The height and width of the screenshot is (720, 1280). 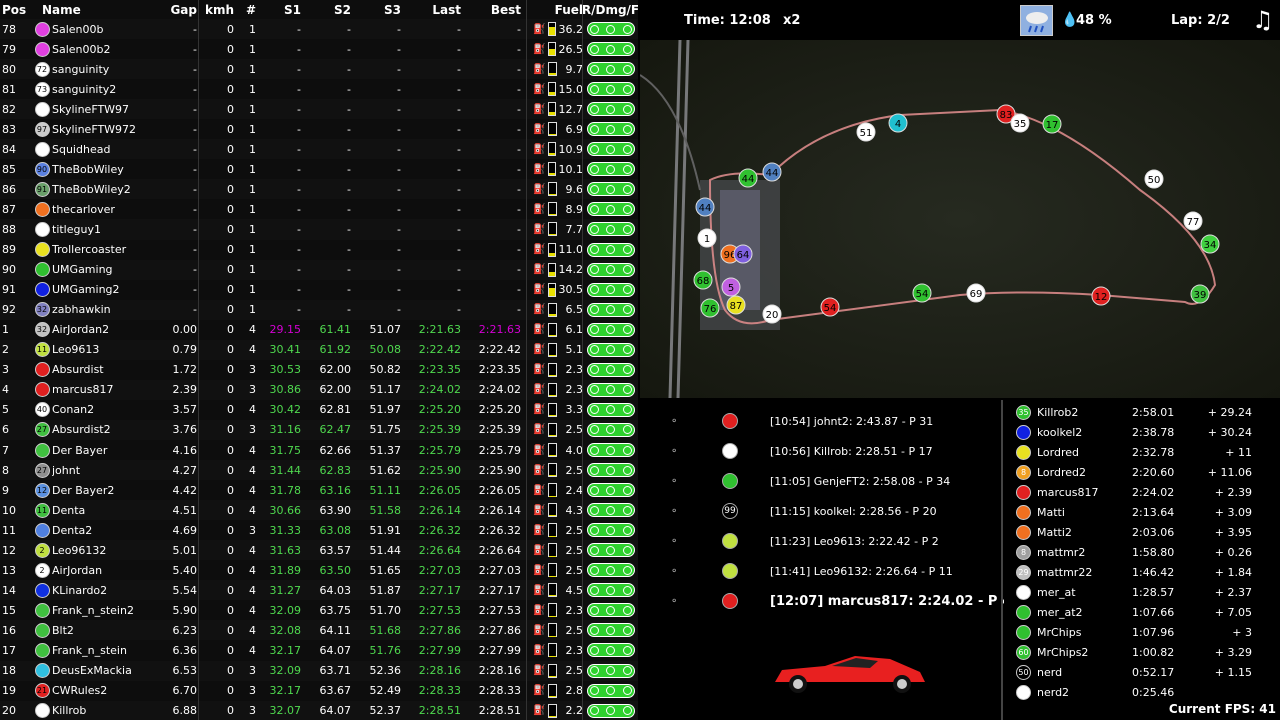 What do you see at coordinates (16, 10) in the screenshot?
I see `header-pos: Pos` at bounding box center [16, 10].